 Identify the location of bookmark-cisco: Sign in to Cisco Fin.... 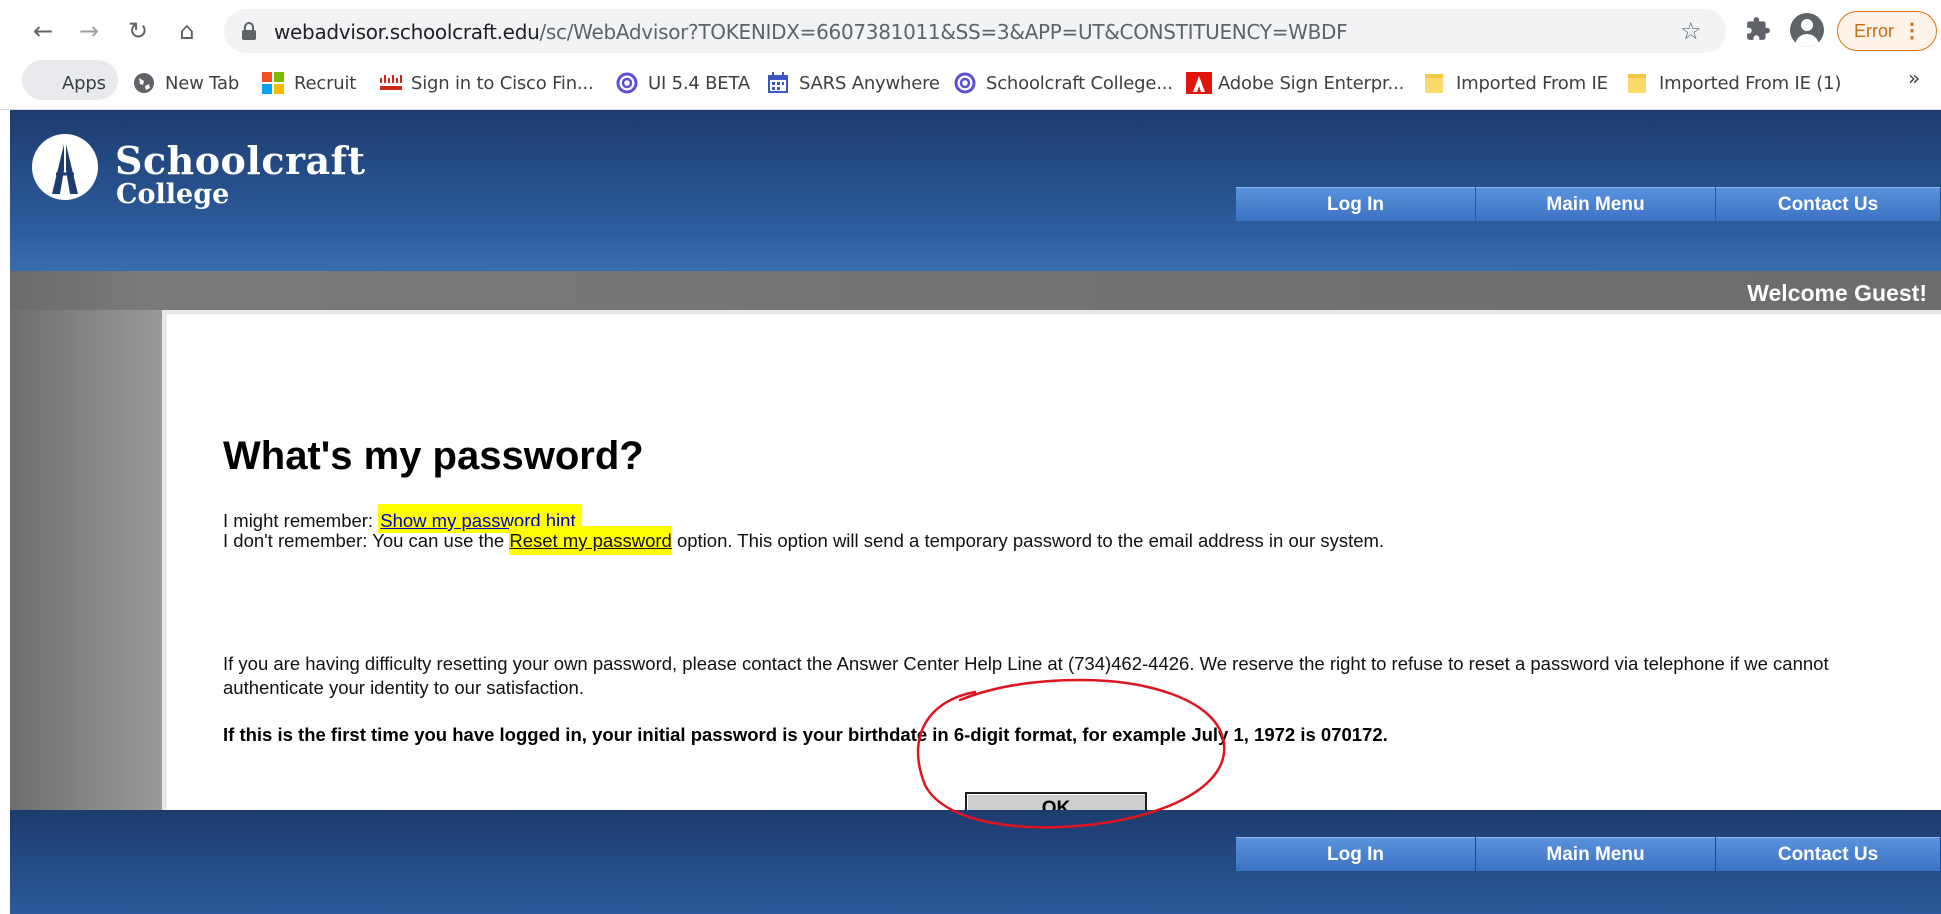
(486, 83).